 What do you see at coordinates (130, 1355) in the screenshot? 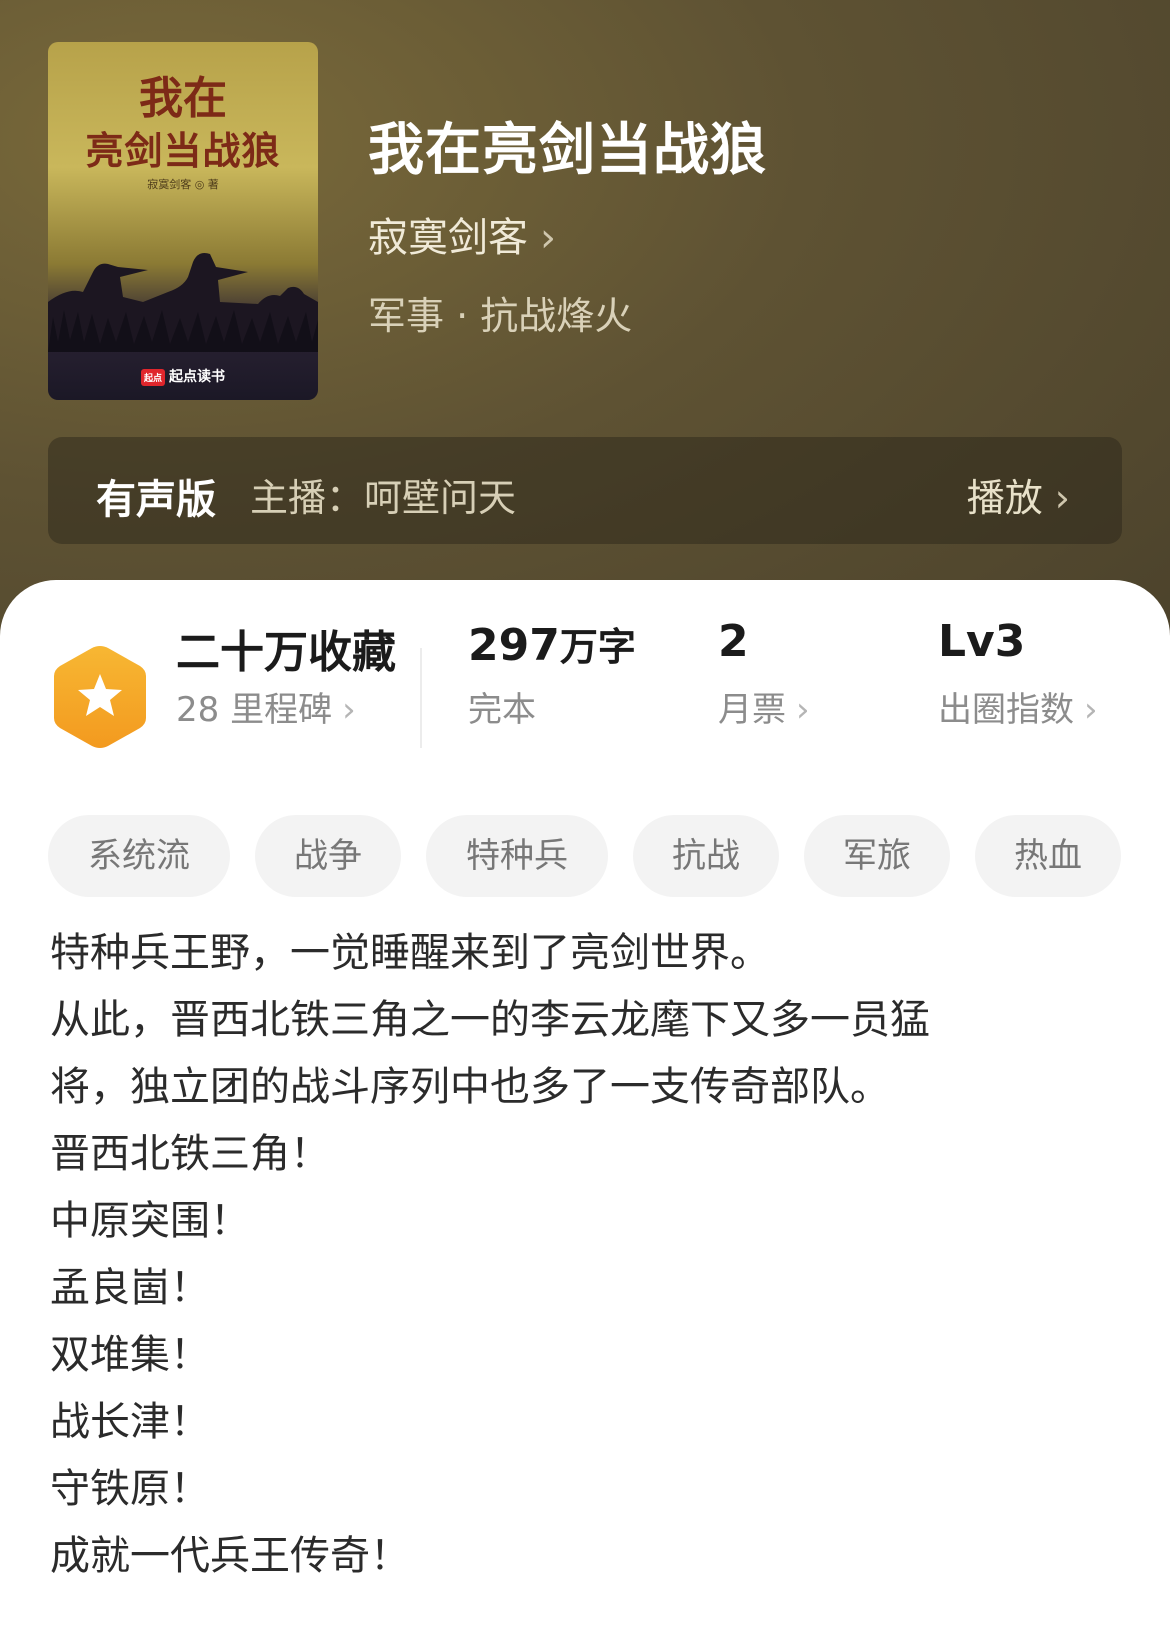
I see `description-line: 双堆集！` at bounding box center [130, 1355].